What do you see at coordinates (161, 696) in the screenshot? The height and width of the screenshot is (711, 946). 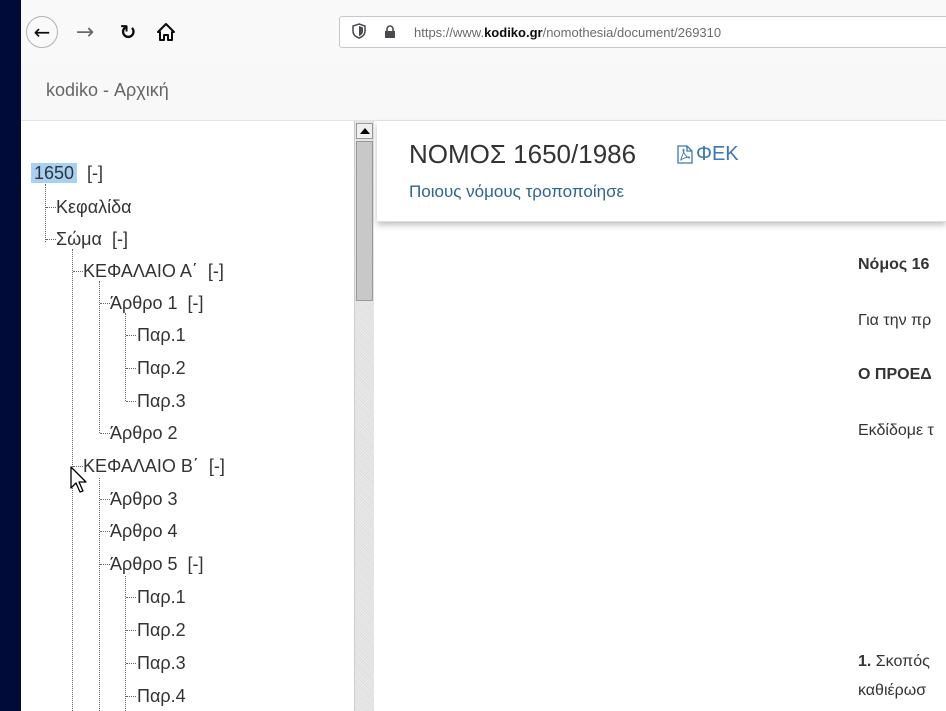 I see `tree-item-paragraph: Παρ.4` at bounding box center [161, 696].